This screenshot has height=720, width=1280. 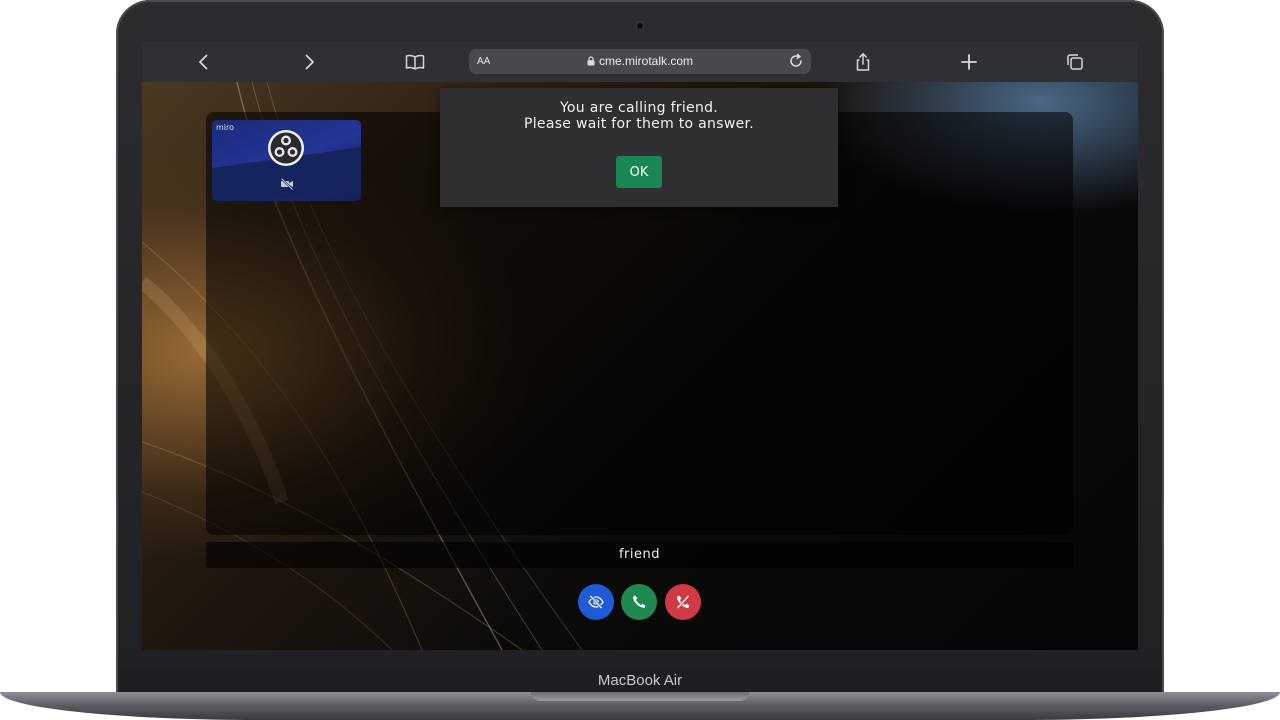 What do you see at coordinates (591, 61) in the screenshot?
I see `lock-icon` at bounding box center [591, 61].